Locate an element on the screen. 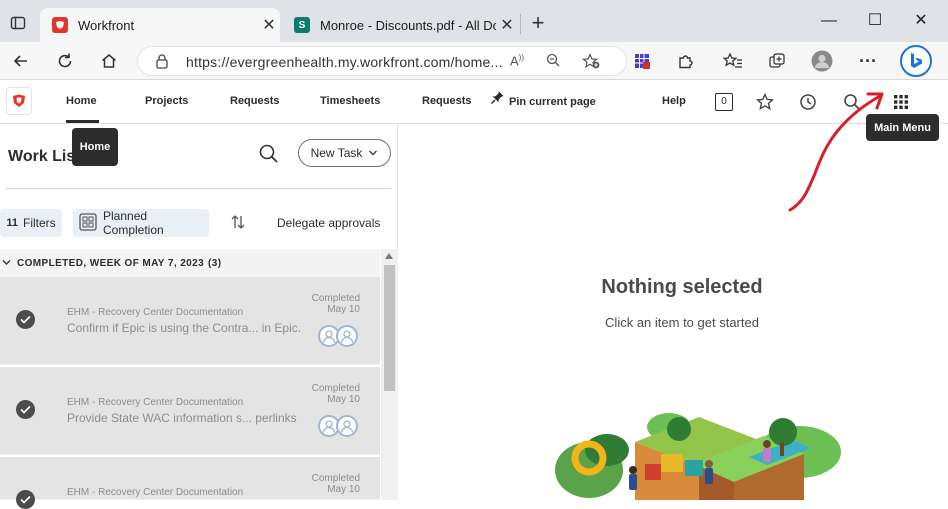 The image size is (948, 509). group-header-completed: COMPLETED, WEEK OF MAY 7, 2023 (3) is located at coordinates (190, 263).